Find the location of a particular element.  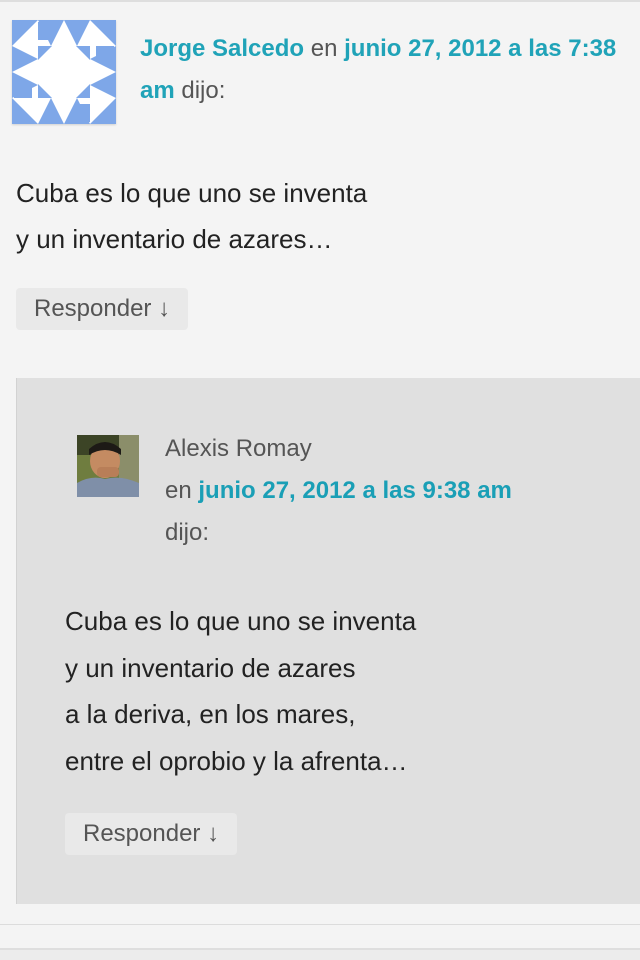

comment-author-link: Jorge Salcedo is located at coordinates (222, 48).